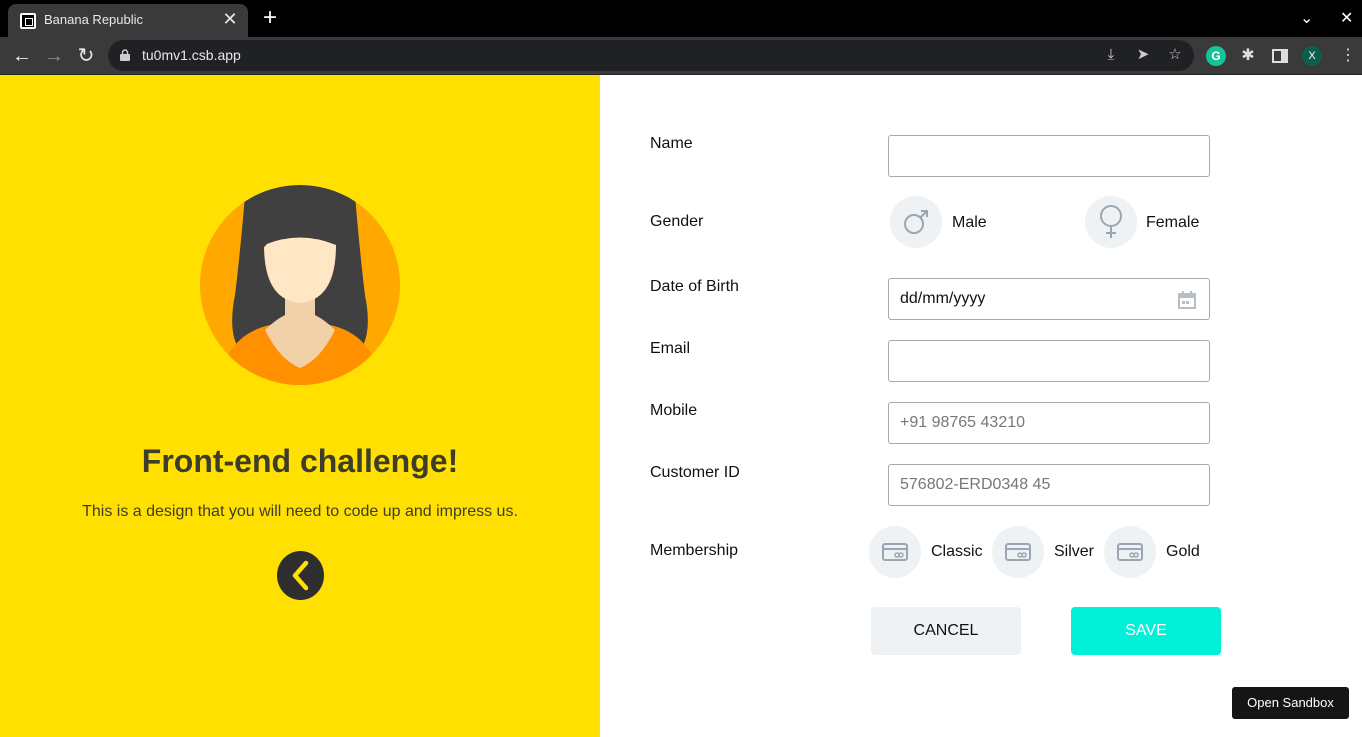  What do you see at coordinates (1248, 56) in the screenshot?
I see `extensions-puzzle-icon: ✱` at bounding box center [1248, 56].